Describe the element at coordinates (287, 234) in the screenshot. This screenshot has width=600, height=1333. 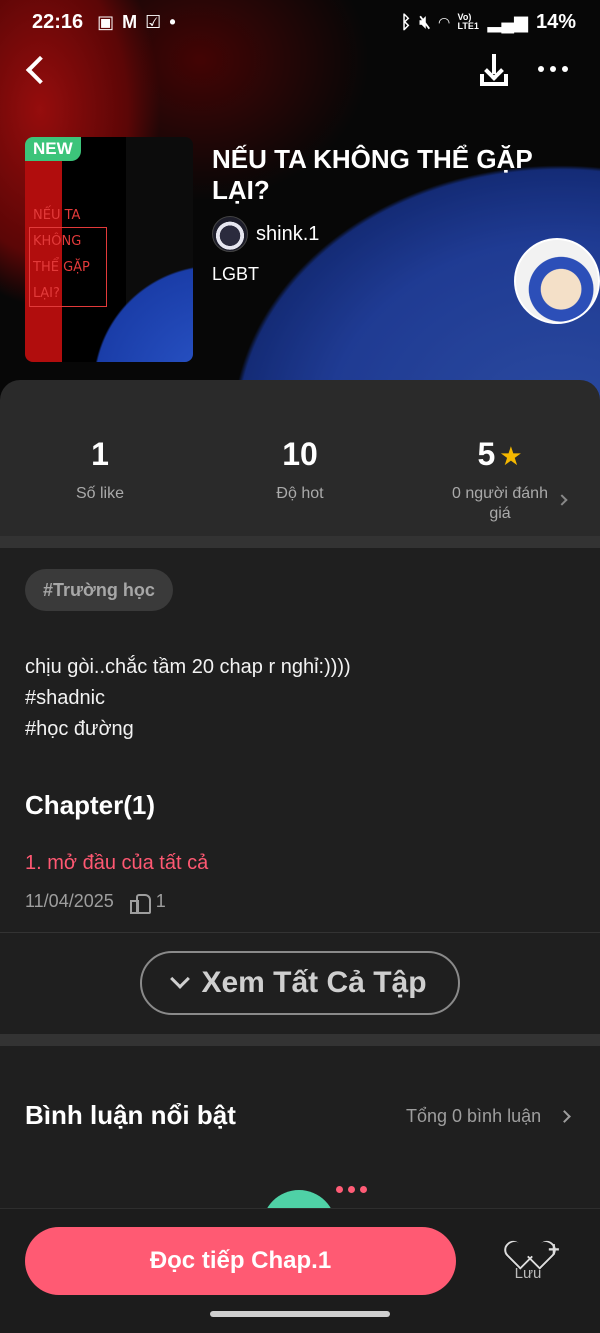
I see `author-name: shink.1` at that location.